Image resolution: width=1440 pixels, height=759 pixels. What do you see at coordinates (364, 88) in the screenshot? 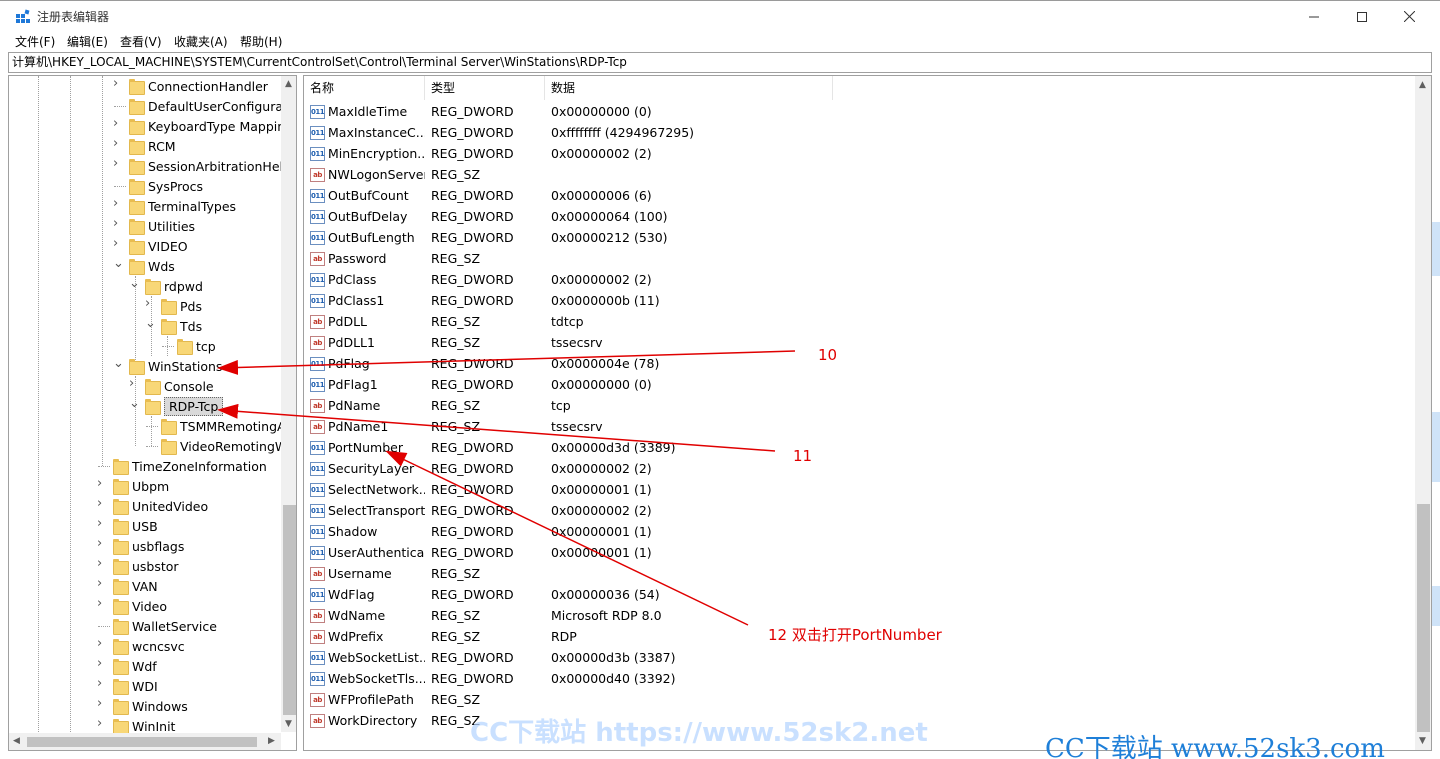
I see `column-header-name: 名称` at bounding box center [364, 88].